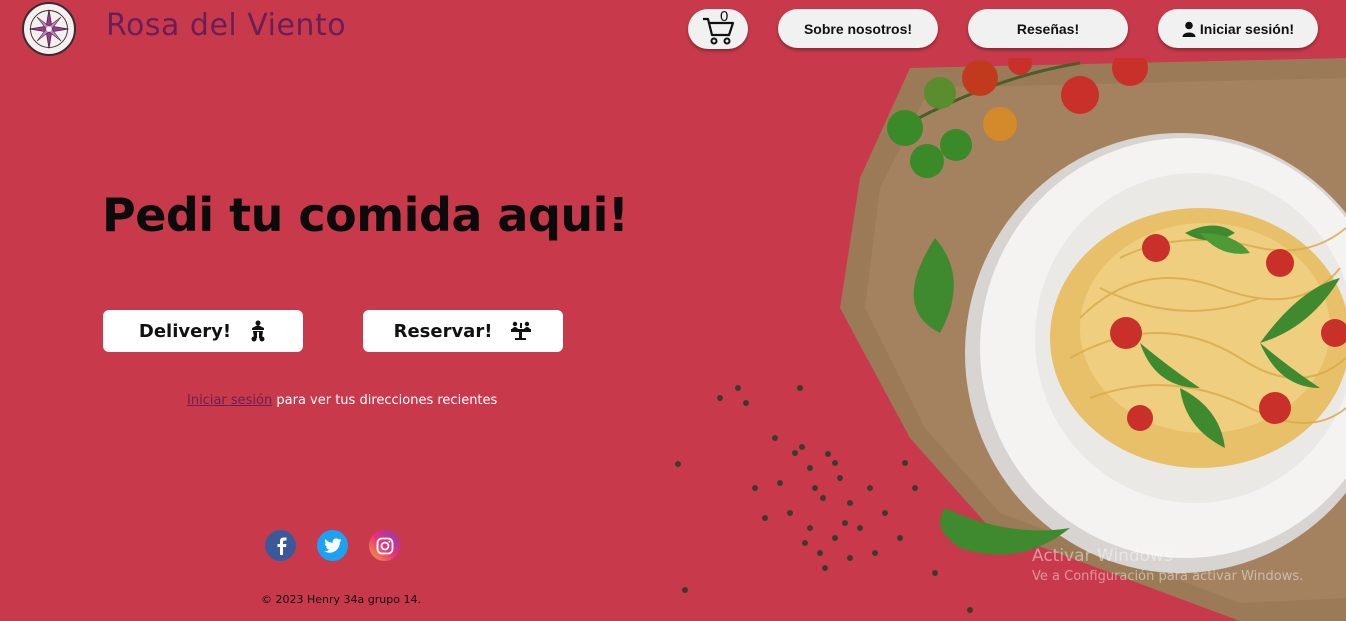 The image size is (1346, 621). Describe the element at coordinates (1102, 556) in the screenshot. I see `watermark-title: Activar Windows` at that location.